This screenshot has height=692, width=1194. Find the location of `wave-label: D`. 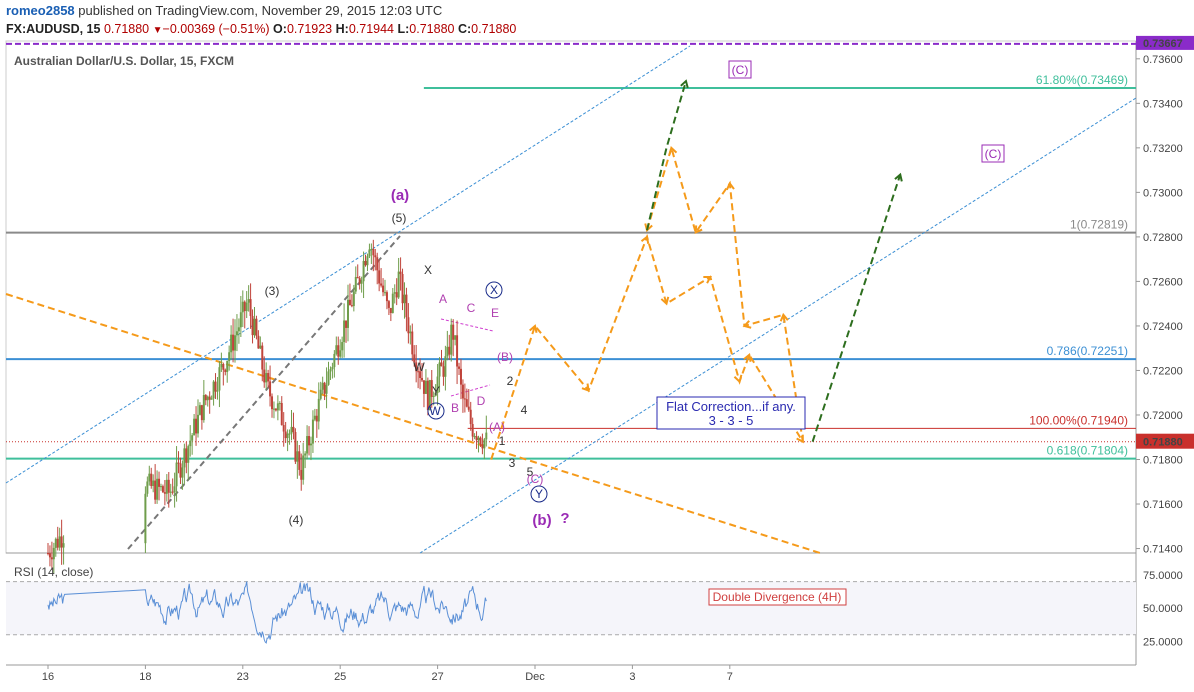

wave-label: D is located at coordinates (481, 401).